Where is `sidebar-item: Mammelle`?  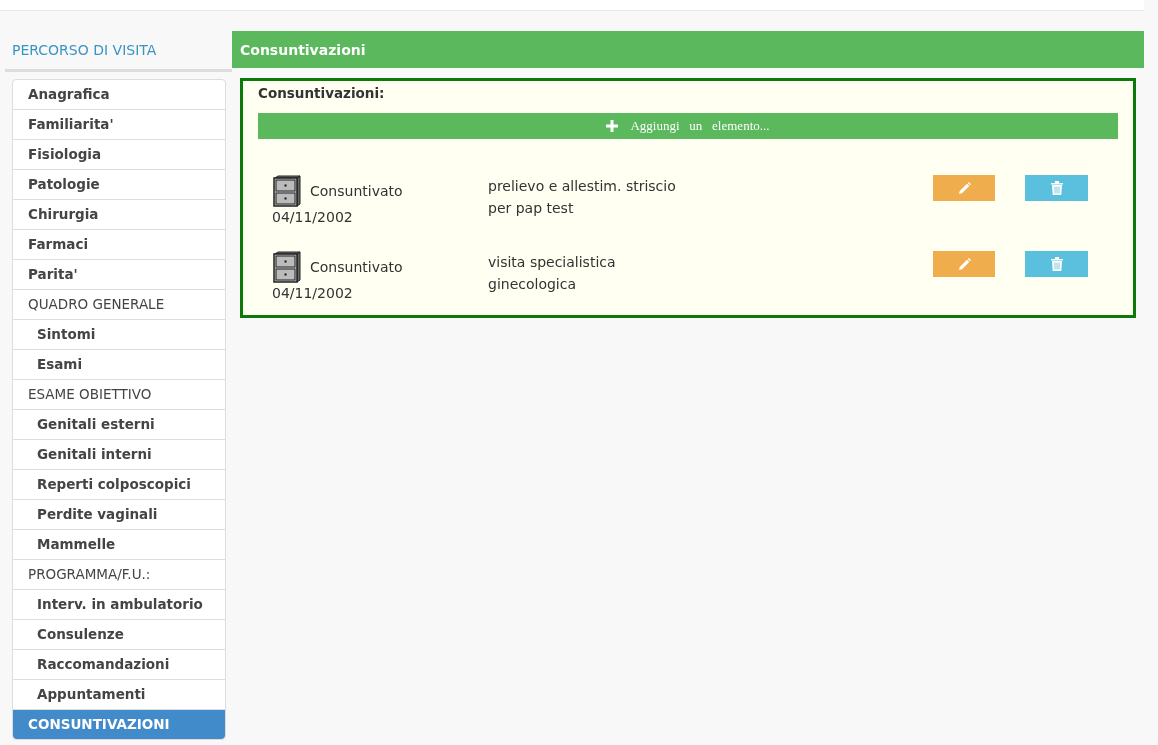
sidebar-item: Mammelle is located at coordinates (119, 545).